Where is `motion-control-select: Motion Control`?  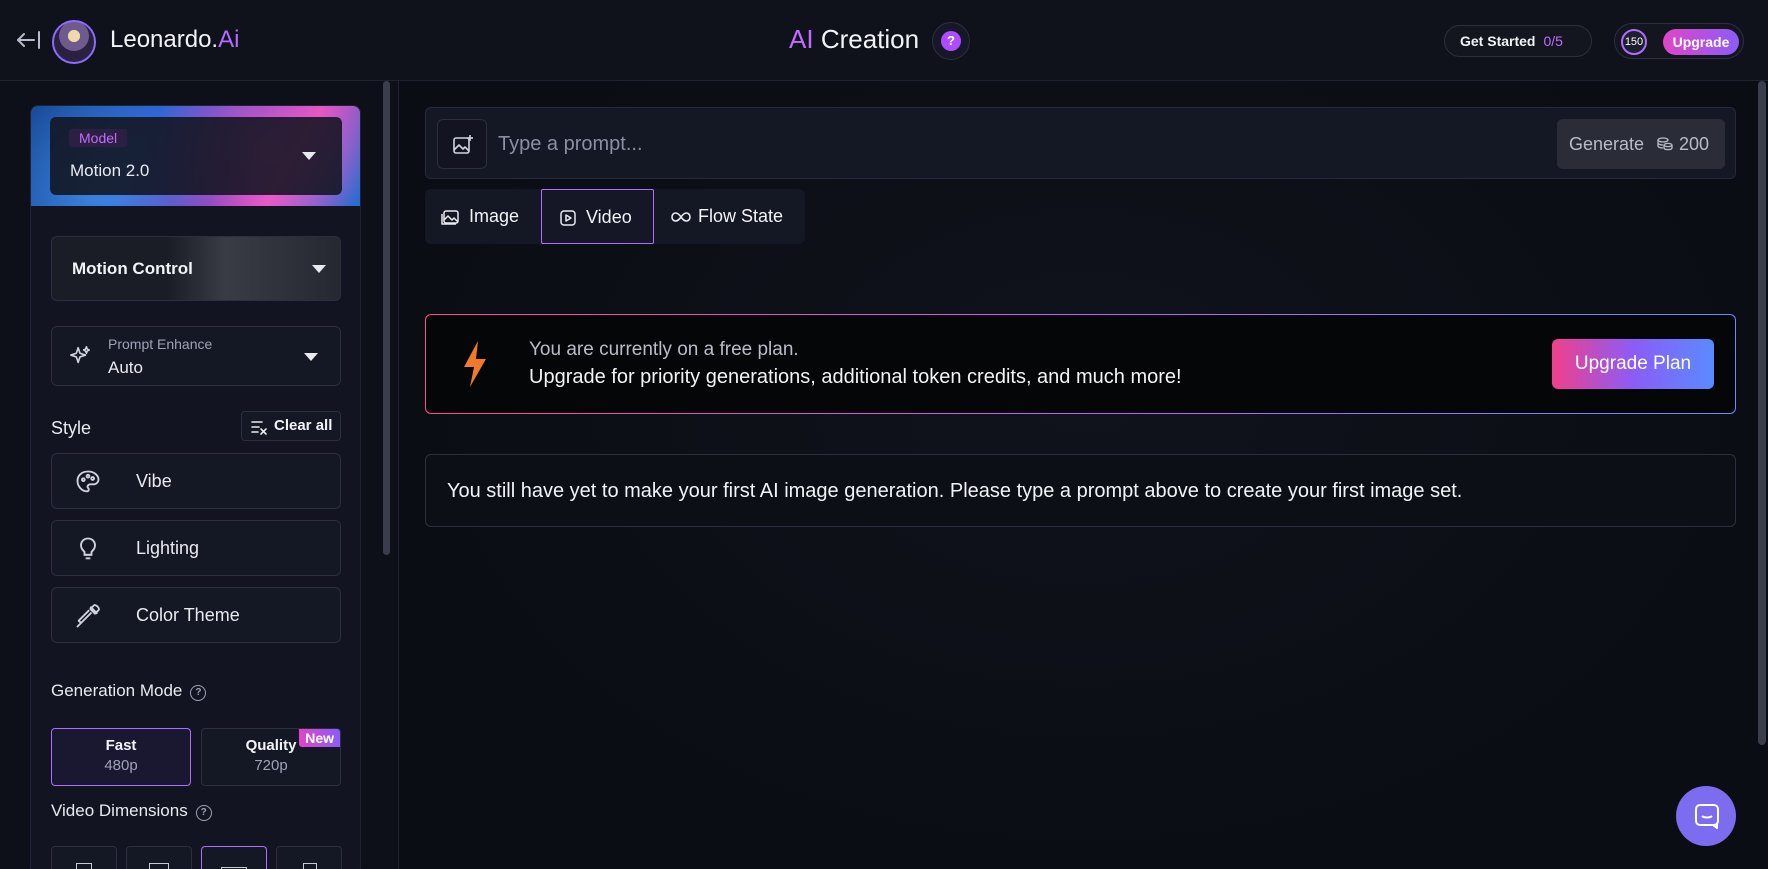 motion-control-select: Motion Control is located at coordinates (196, 268).